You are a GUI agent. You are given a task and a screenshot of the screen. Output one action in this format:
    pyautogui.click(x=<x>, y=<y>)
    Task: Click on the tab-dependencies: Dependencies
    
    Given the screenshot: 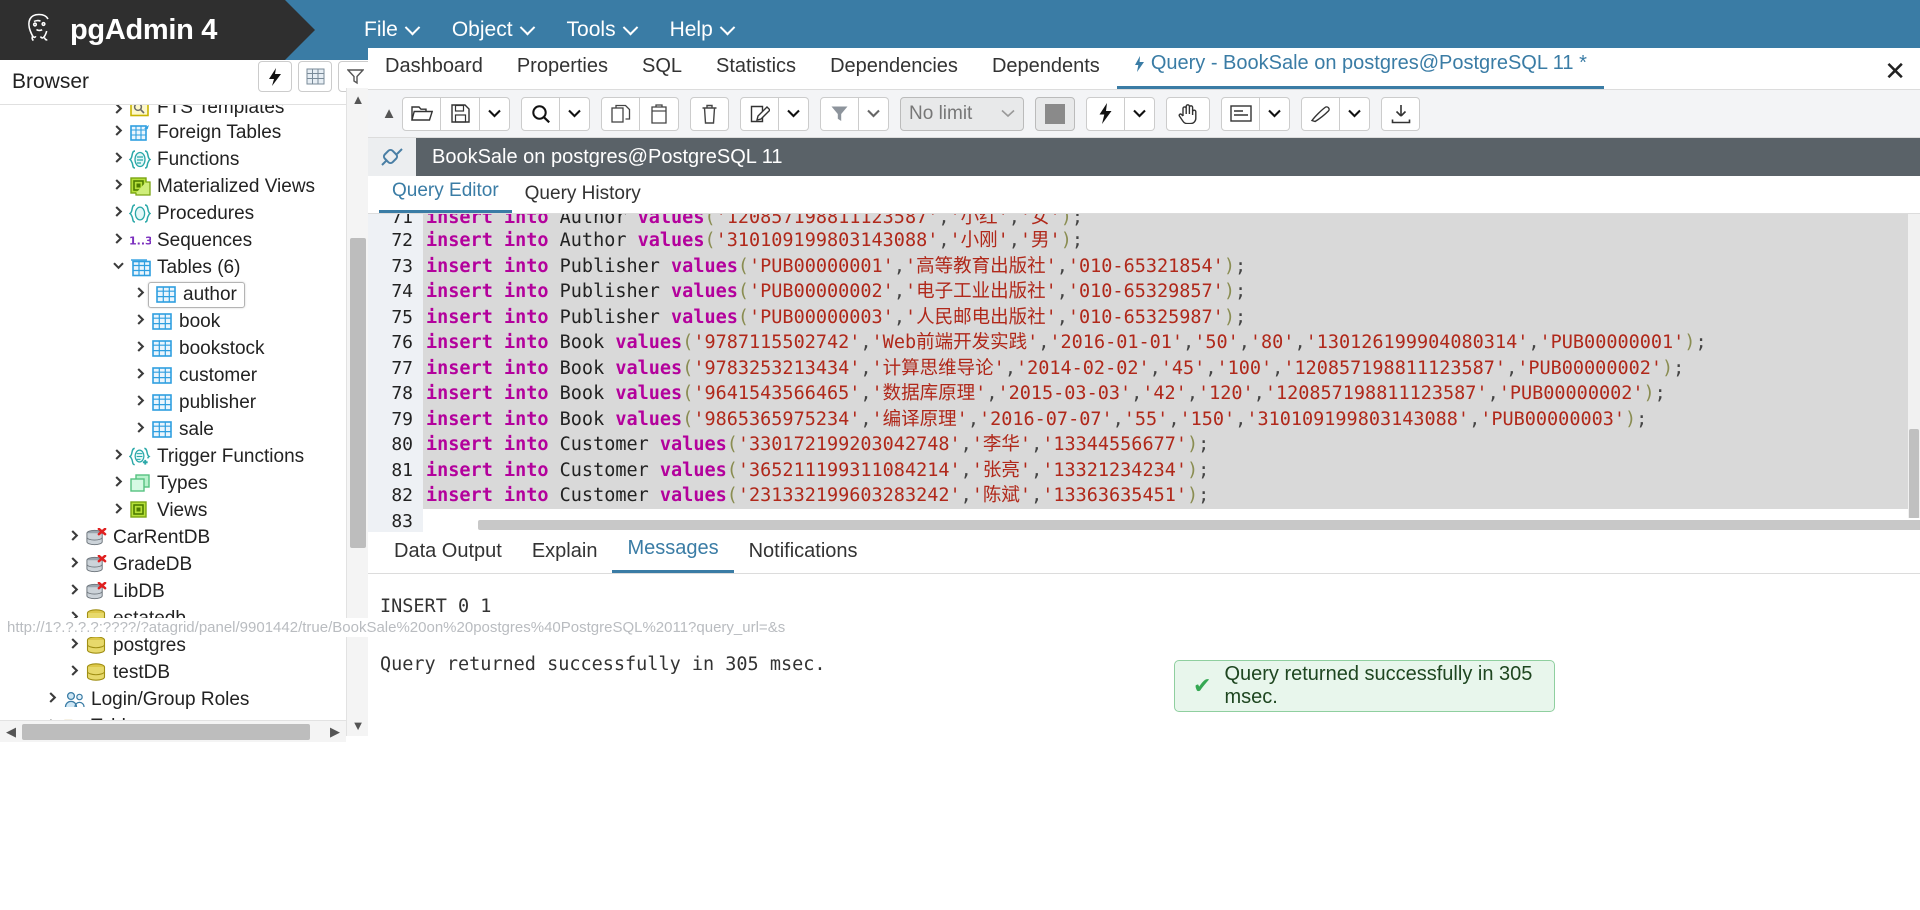 What is the action you would take?
    pyautogui.click(x=894, y=69)
    